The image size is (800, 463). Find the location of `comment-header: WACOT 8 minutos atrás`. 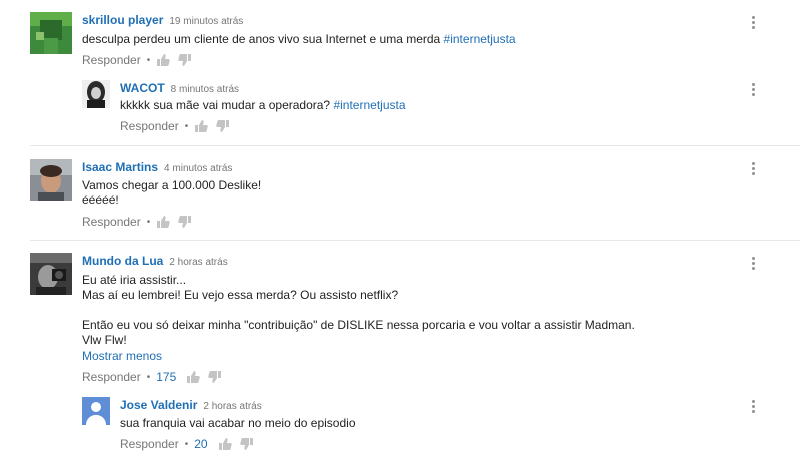

comment-header: WACOT 8 minutos atrás is located at coordinates (179, 88).